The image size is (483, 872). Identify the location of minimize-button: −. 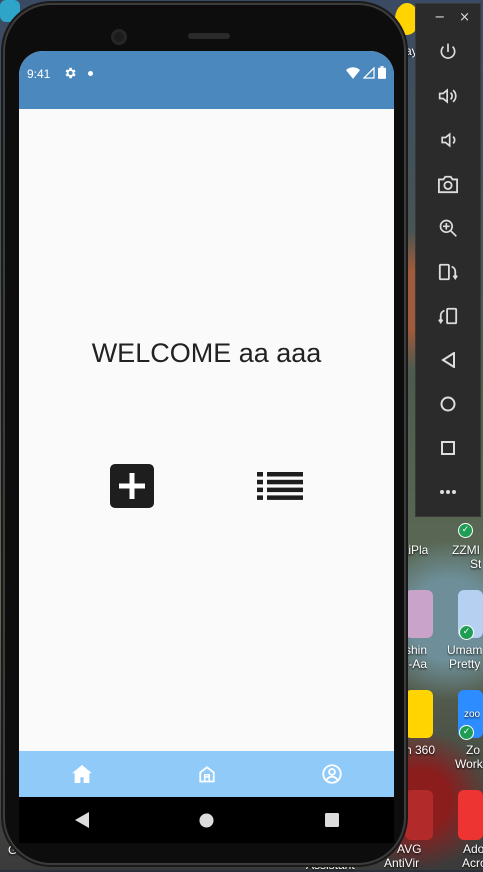
(439, 17).